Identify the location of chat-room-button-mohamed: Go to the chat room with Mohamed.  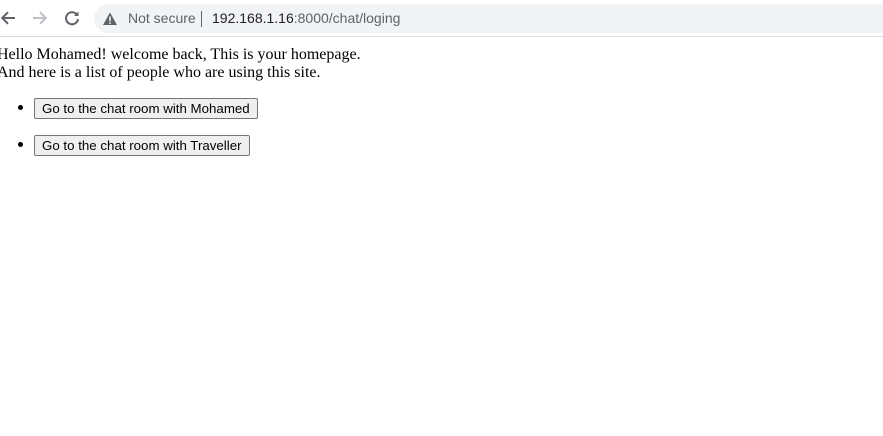
(146, 108).